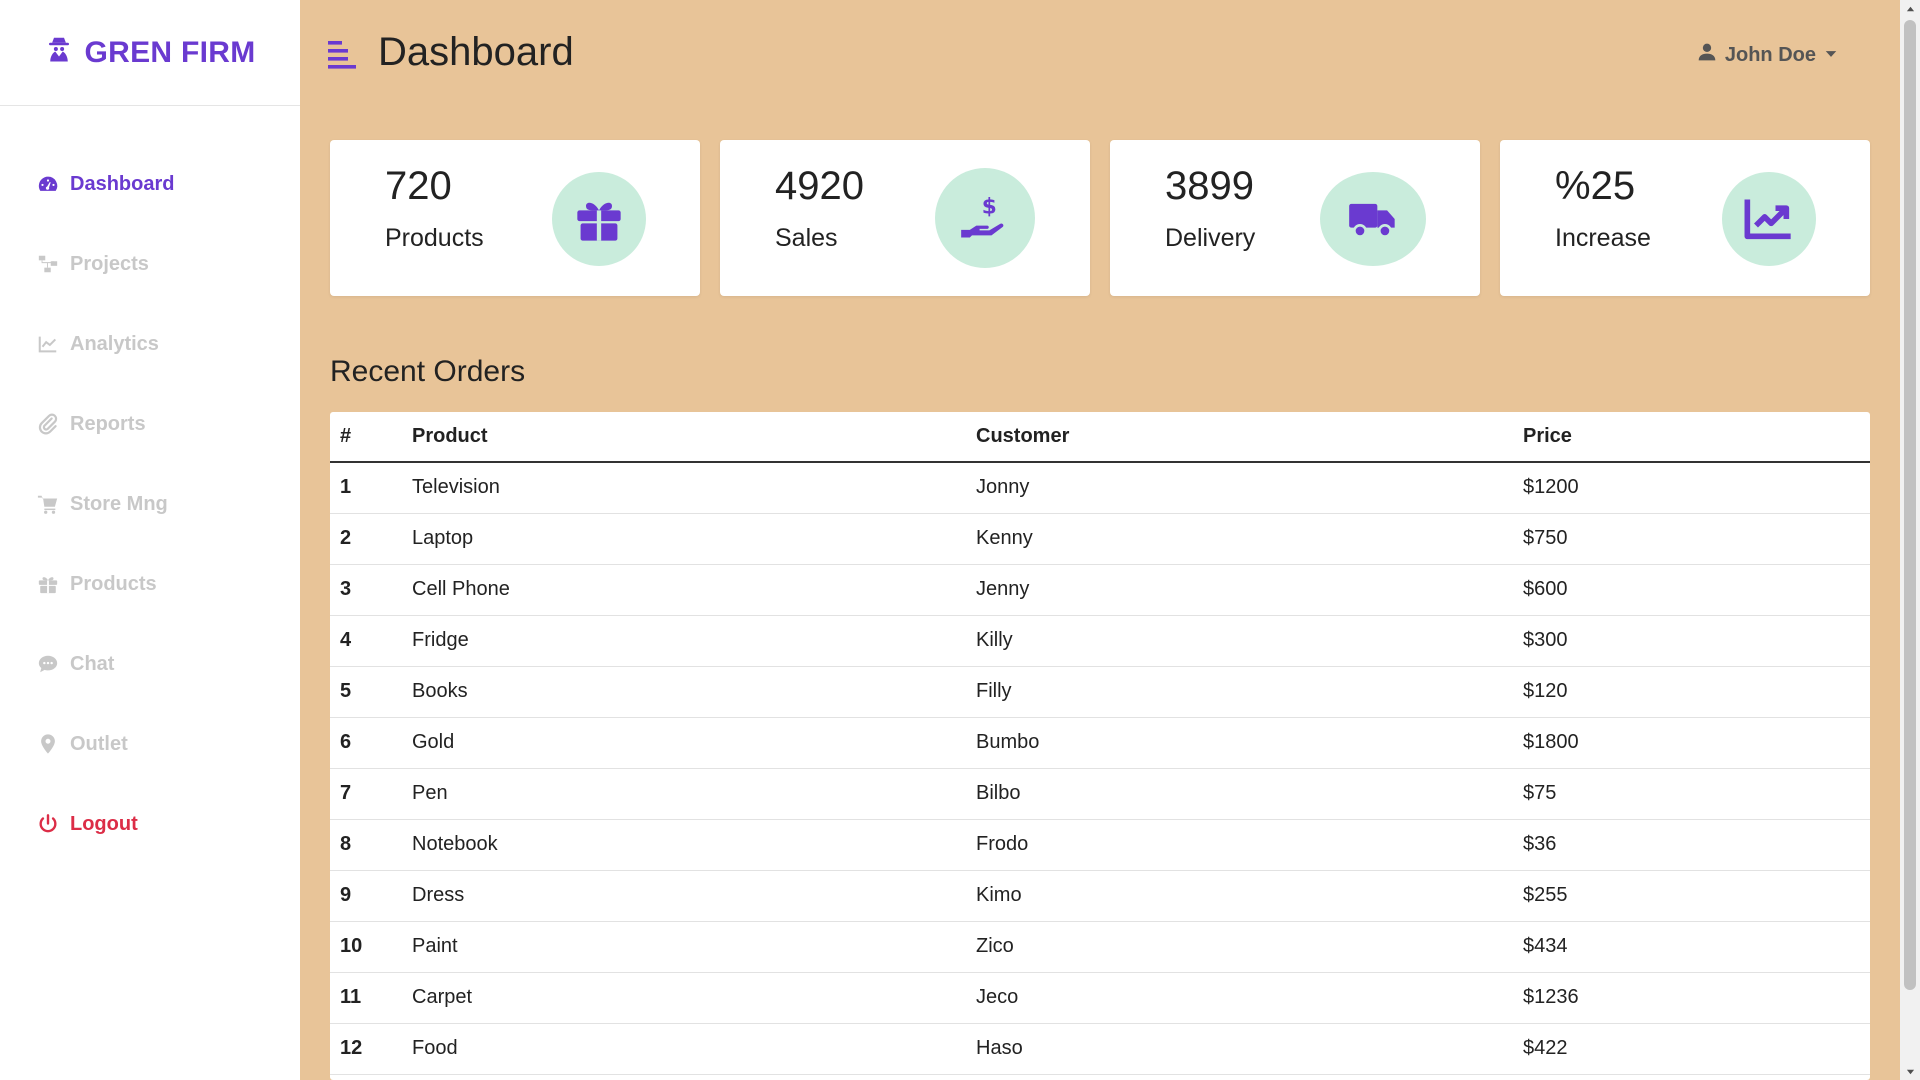  Describe the element at coordinates (113, 583) in the screenshot. I see `sidebar-item-label: Products` at that location.